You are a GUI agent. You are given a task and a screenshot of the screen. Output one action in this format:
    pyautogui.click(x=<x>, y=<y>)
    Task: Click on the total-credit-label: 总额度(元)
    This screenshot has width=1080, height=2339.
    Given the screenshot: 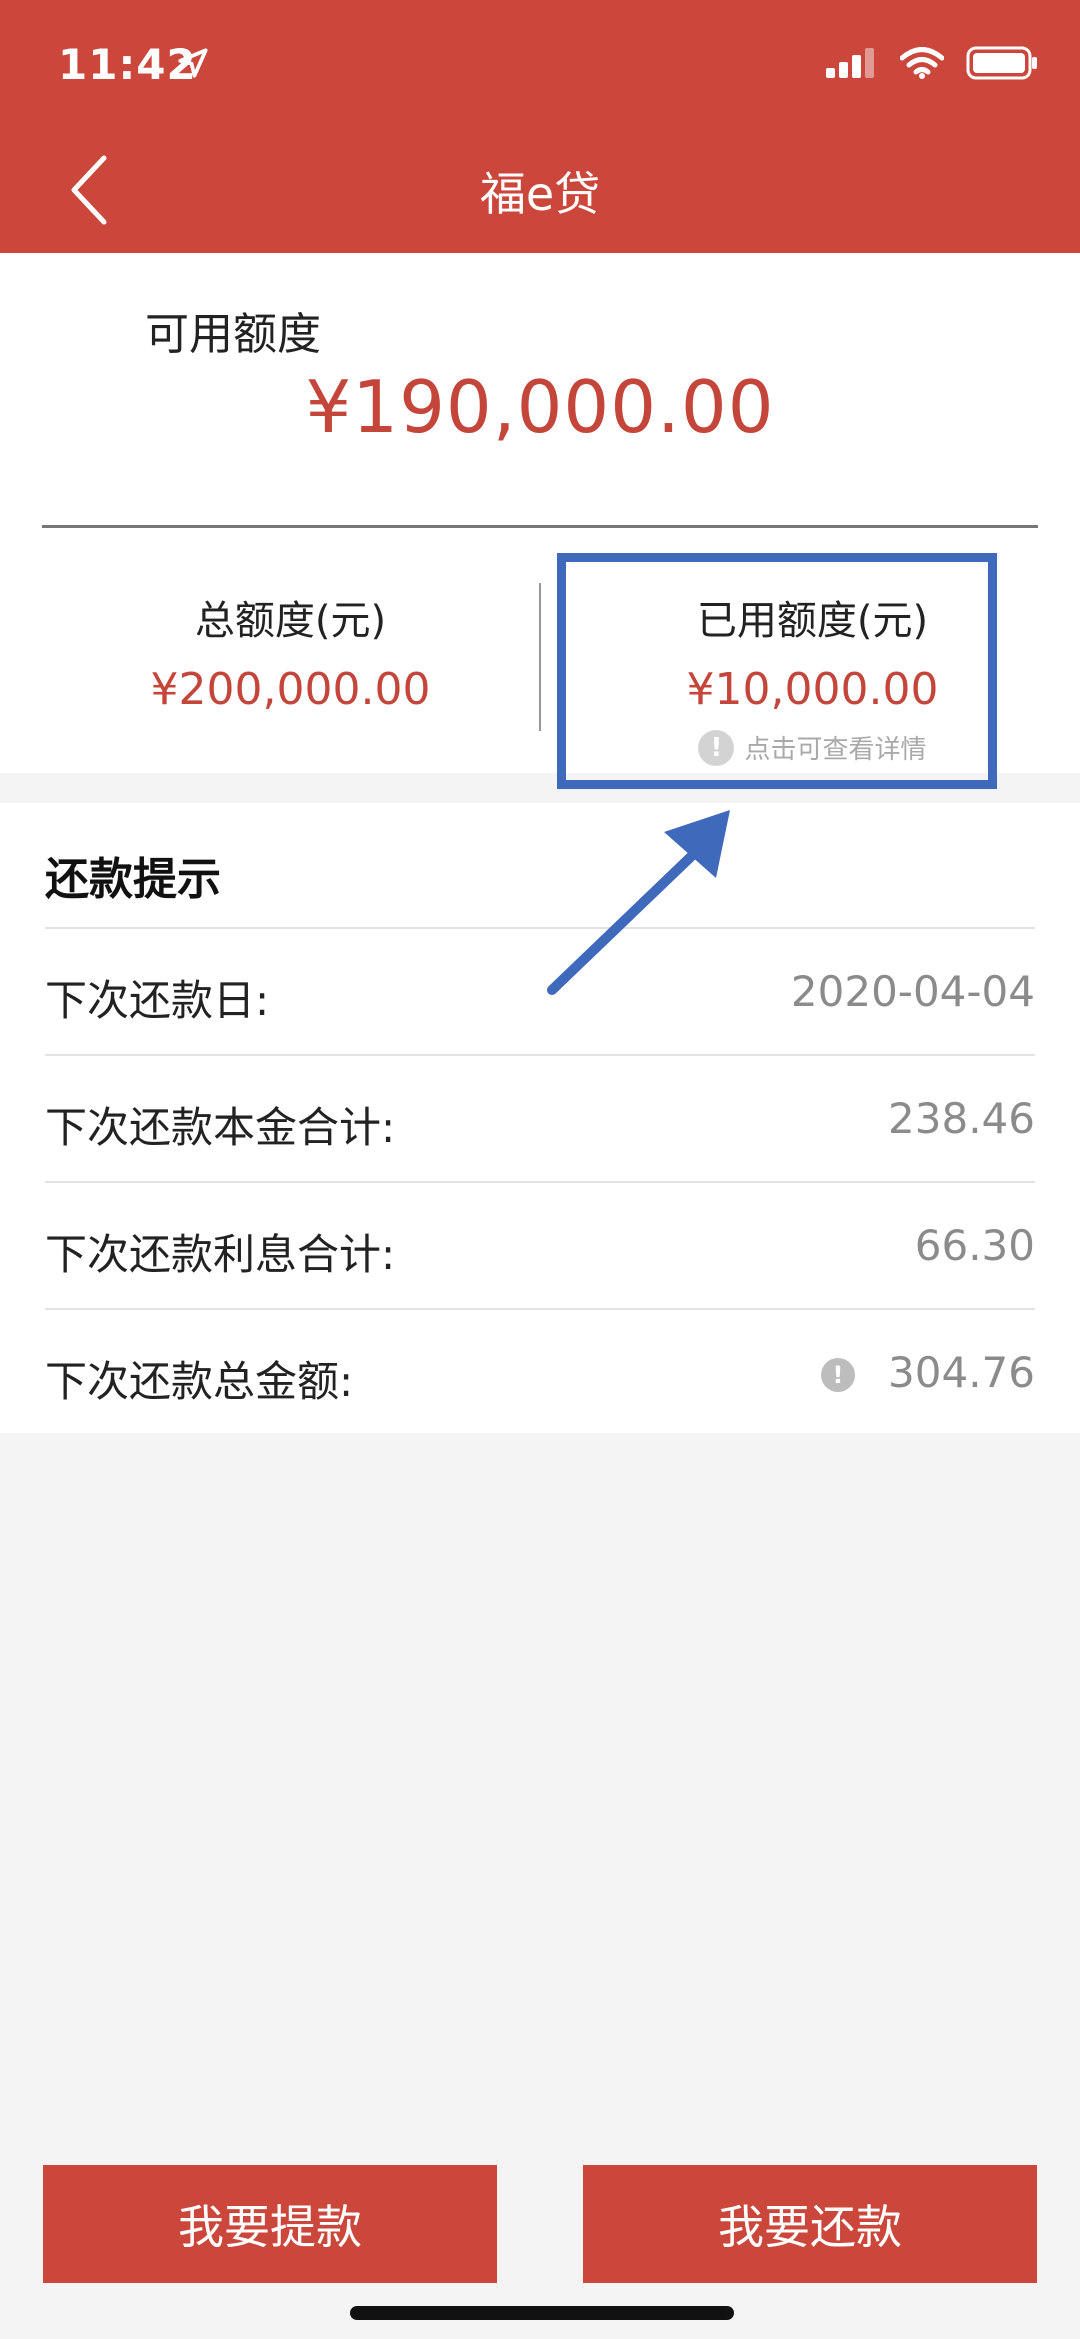 What is the action you would take?
    pyautogui.click(x=290, y=621)
    